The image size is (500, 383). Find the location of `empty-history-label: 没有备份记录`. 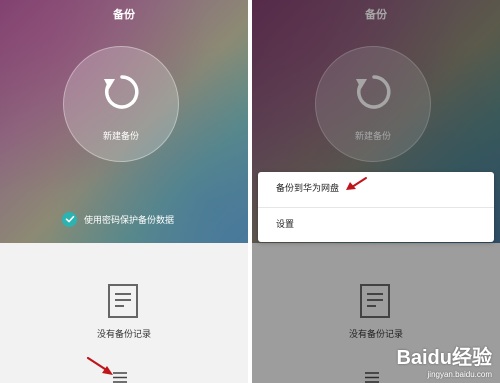

empty-history-label: 没有备份记录 is located at coordinates (123, 335).